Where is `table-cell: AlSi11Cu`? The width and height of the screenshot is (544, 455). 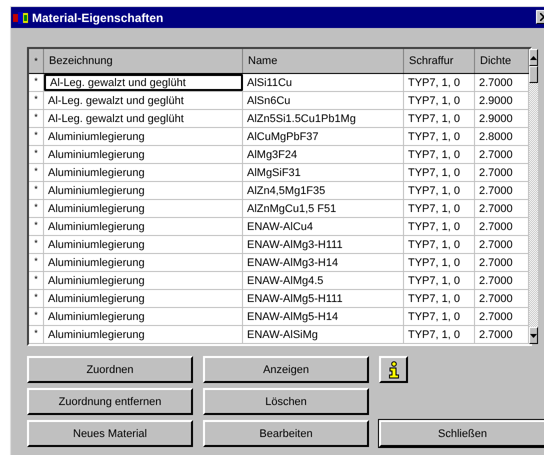 table-cell: AlSi11Cu is located at coordinates (323, 82).